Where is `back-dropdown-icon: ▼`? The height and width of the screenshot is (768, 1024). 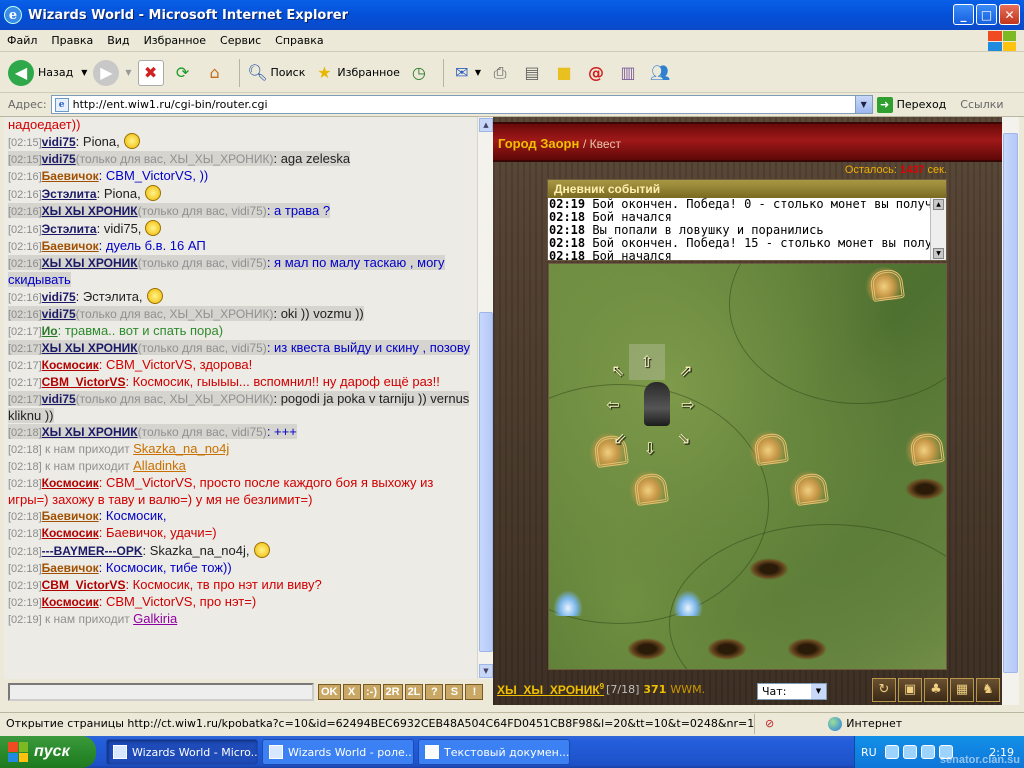
back-dropdown-icon: ▼ is located at coordinates (84, 72).